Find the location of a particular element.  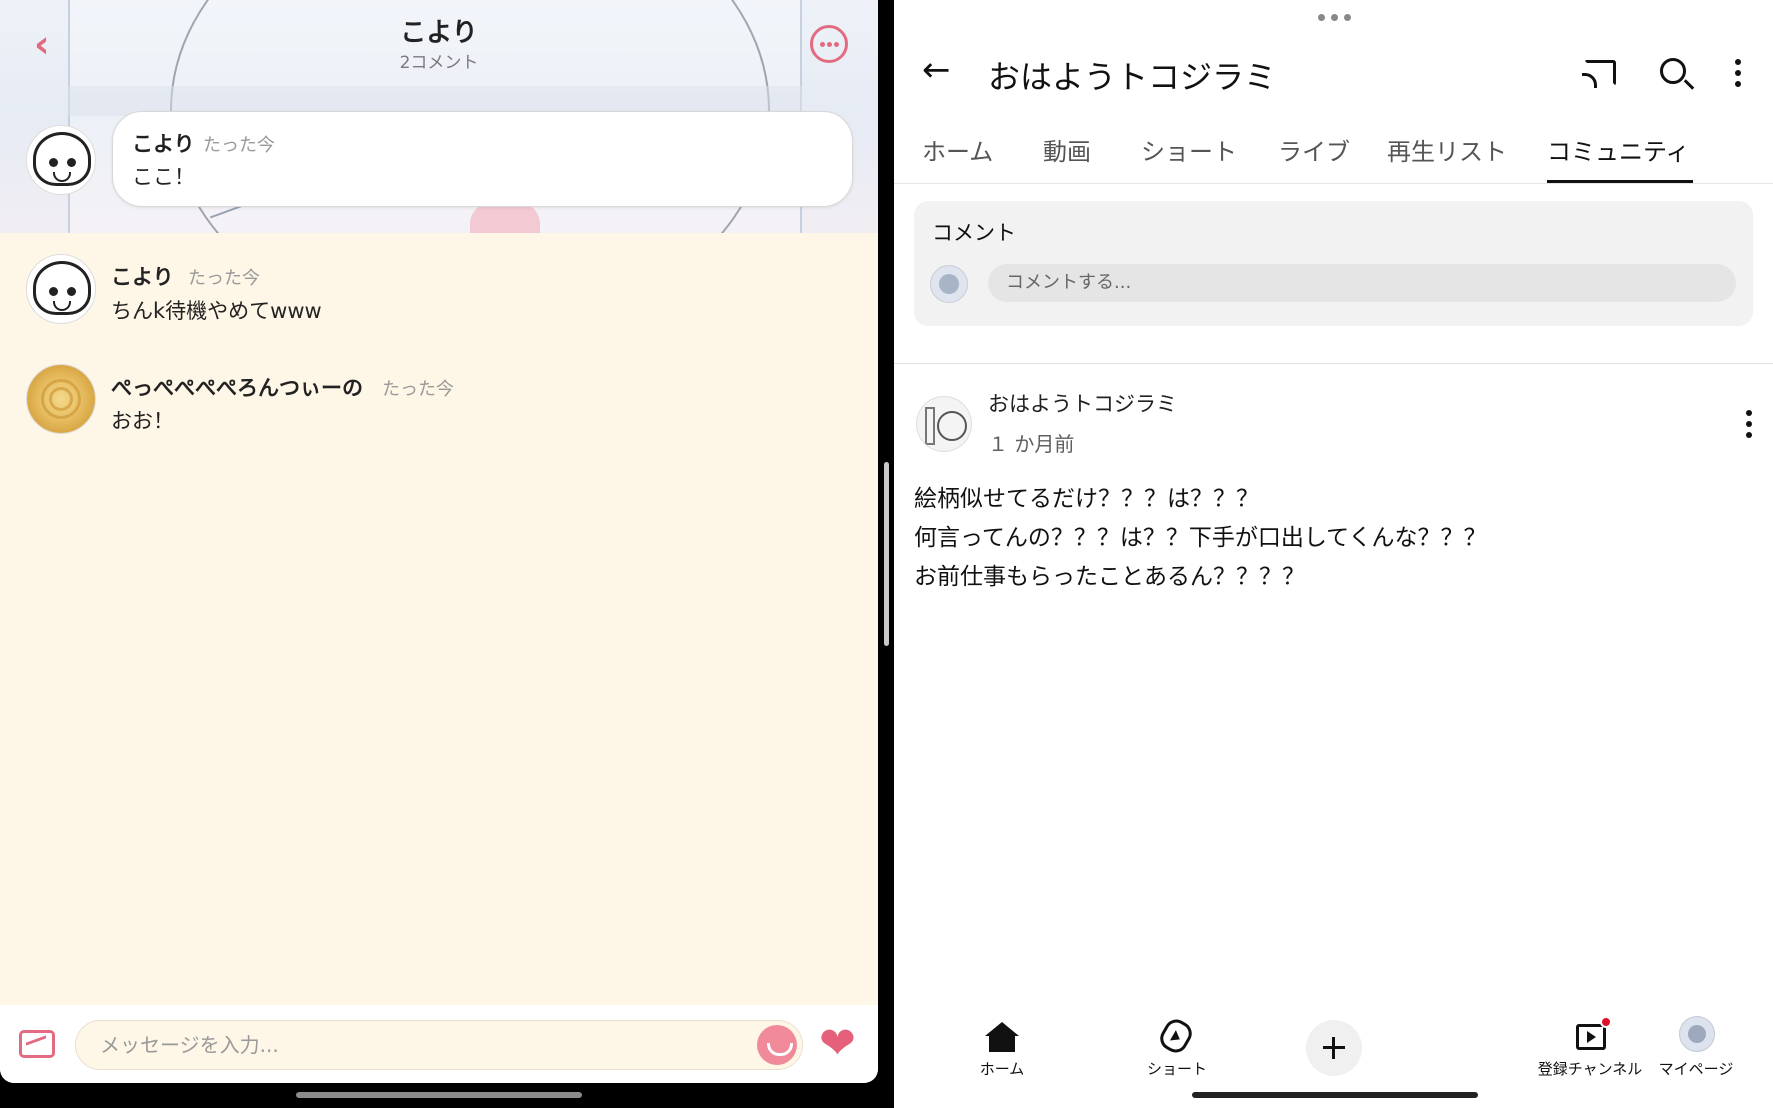

notification-dot is located at coordinates (1606, 1022).